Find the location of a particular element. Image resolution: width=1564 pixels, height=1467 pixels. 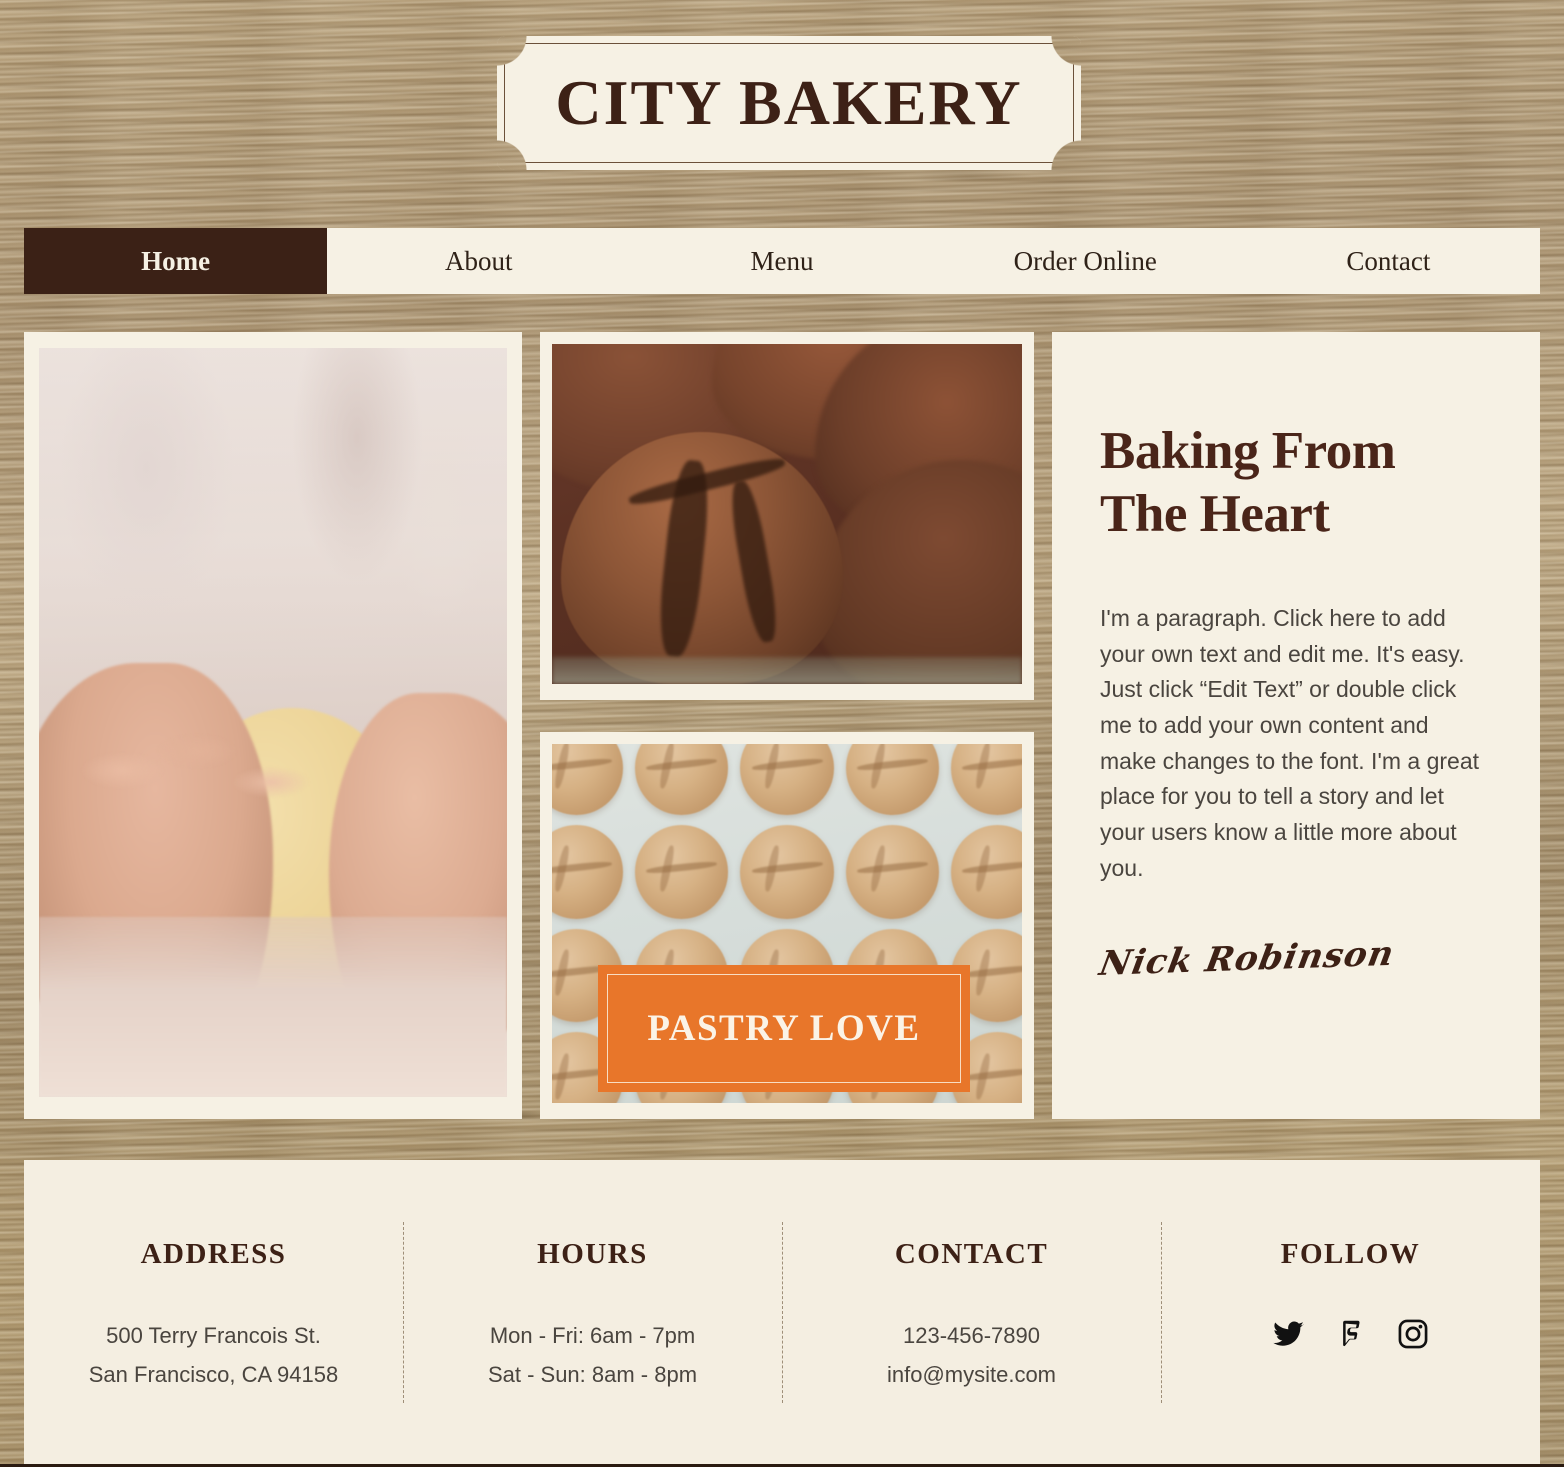

muffin-tray-shape is located at coordinates (787, 670).